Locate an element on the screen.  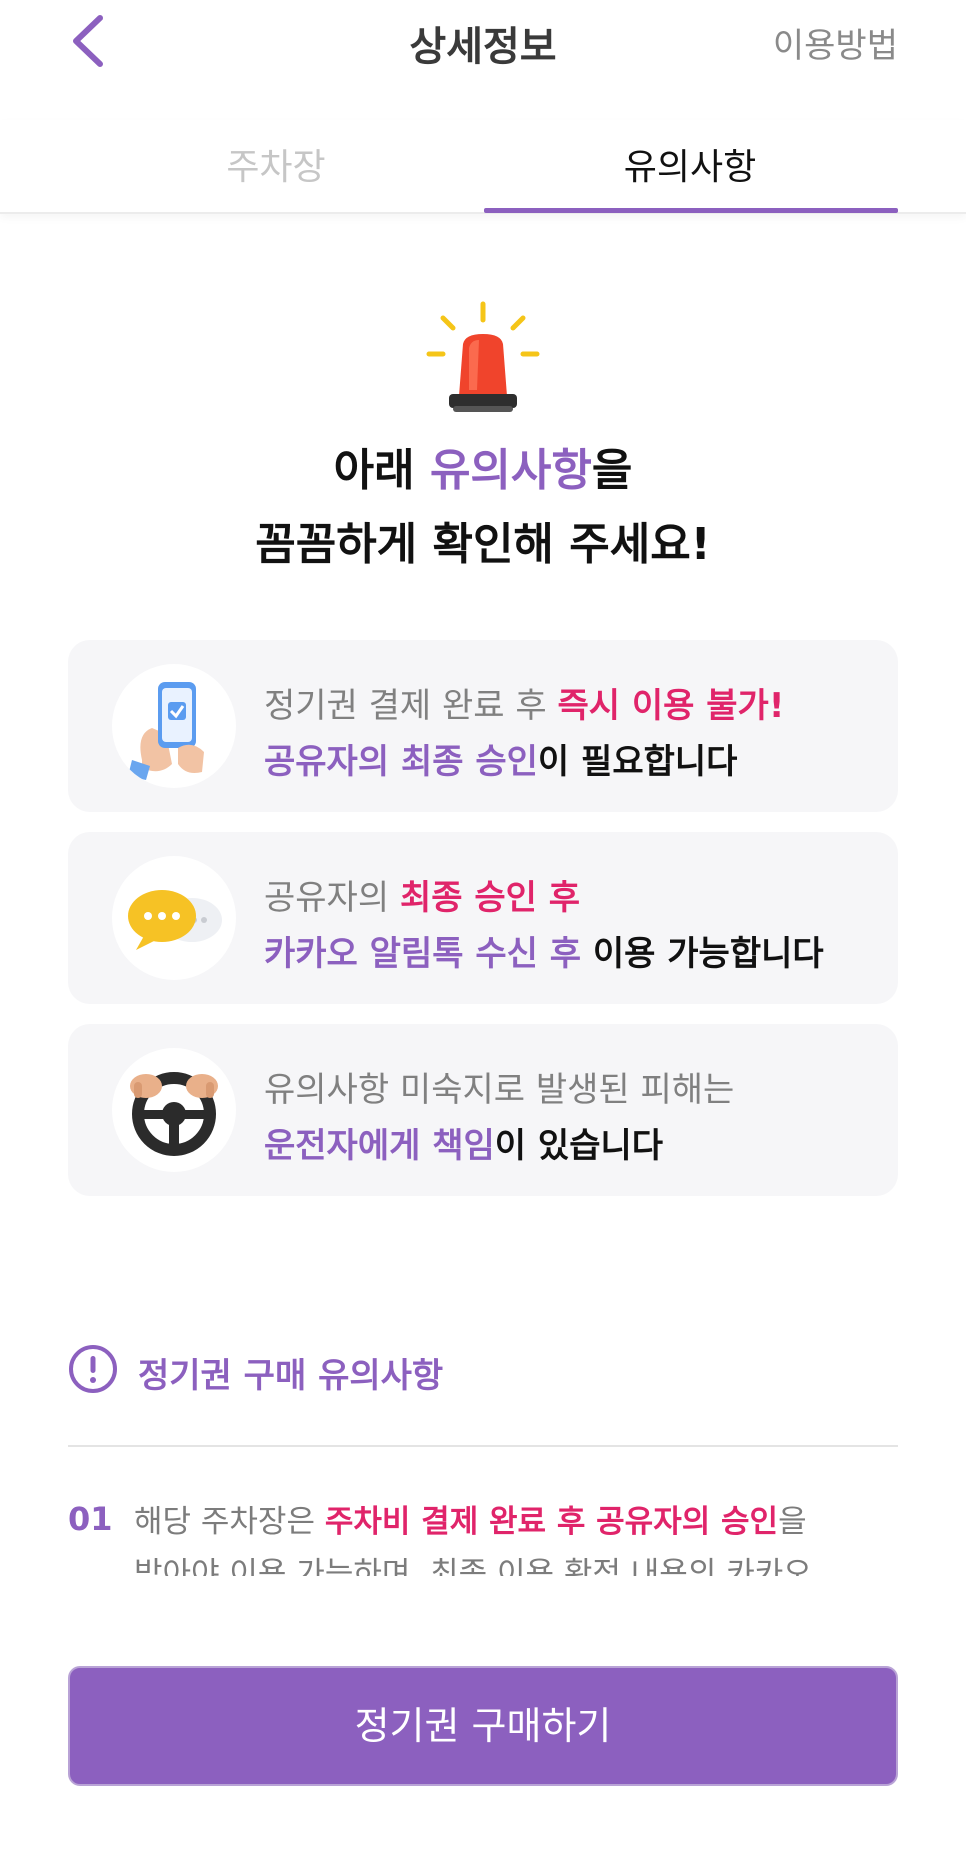
siren-icon is located at coordinates (483, 356).